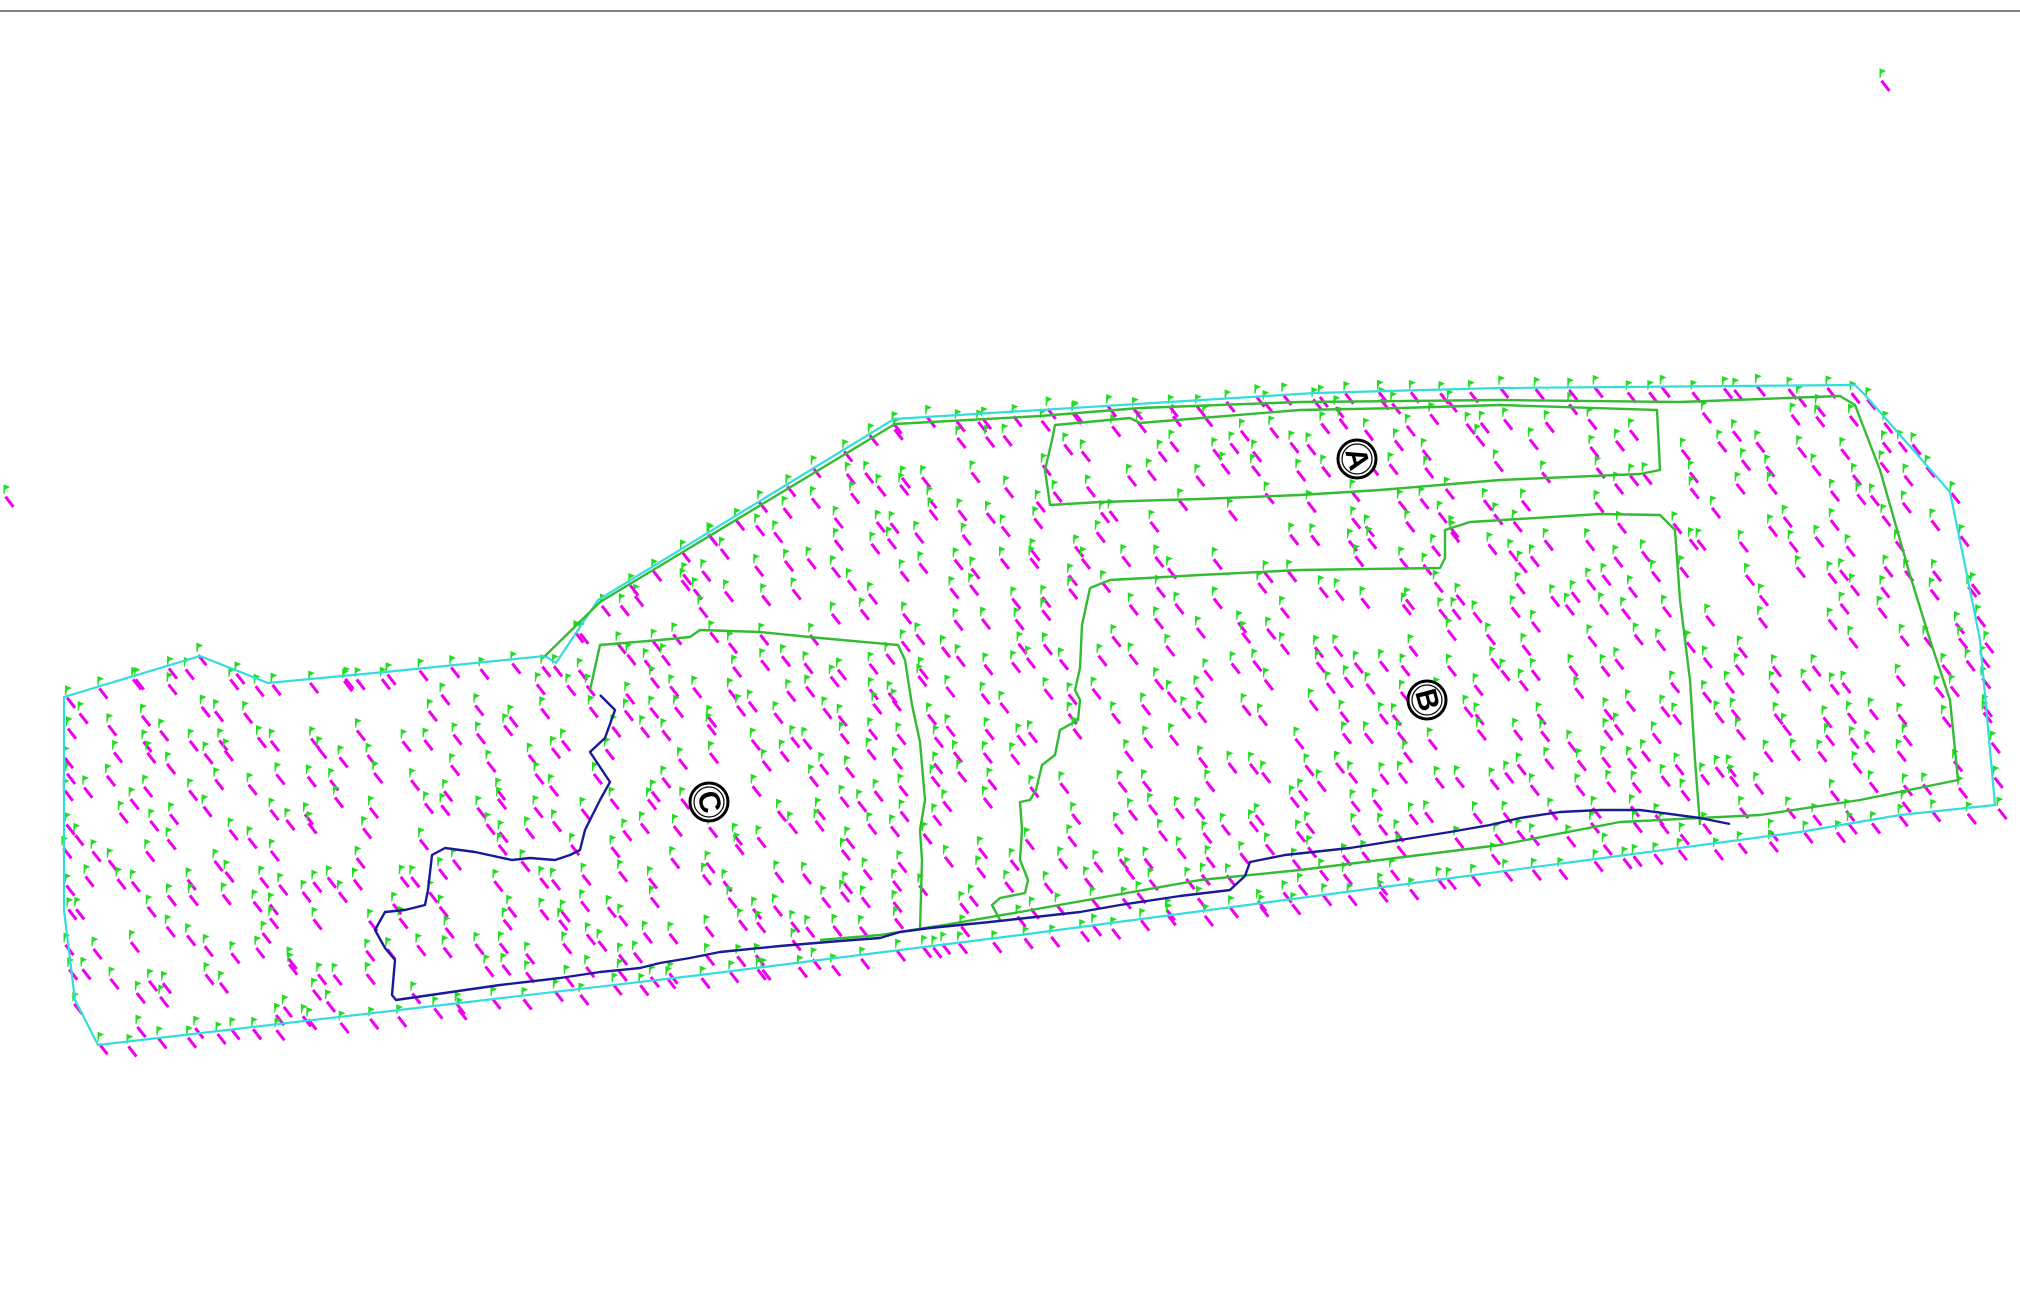  I want to click on zone-c-marker: C, so click(709, 802).